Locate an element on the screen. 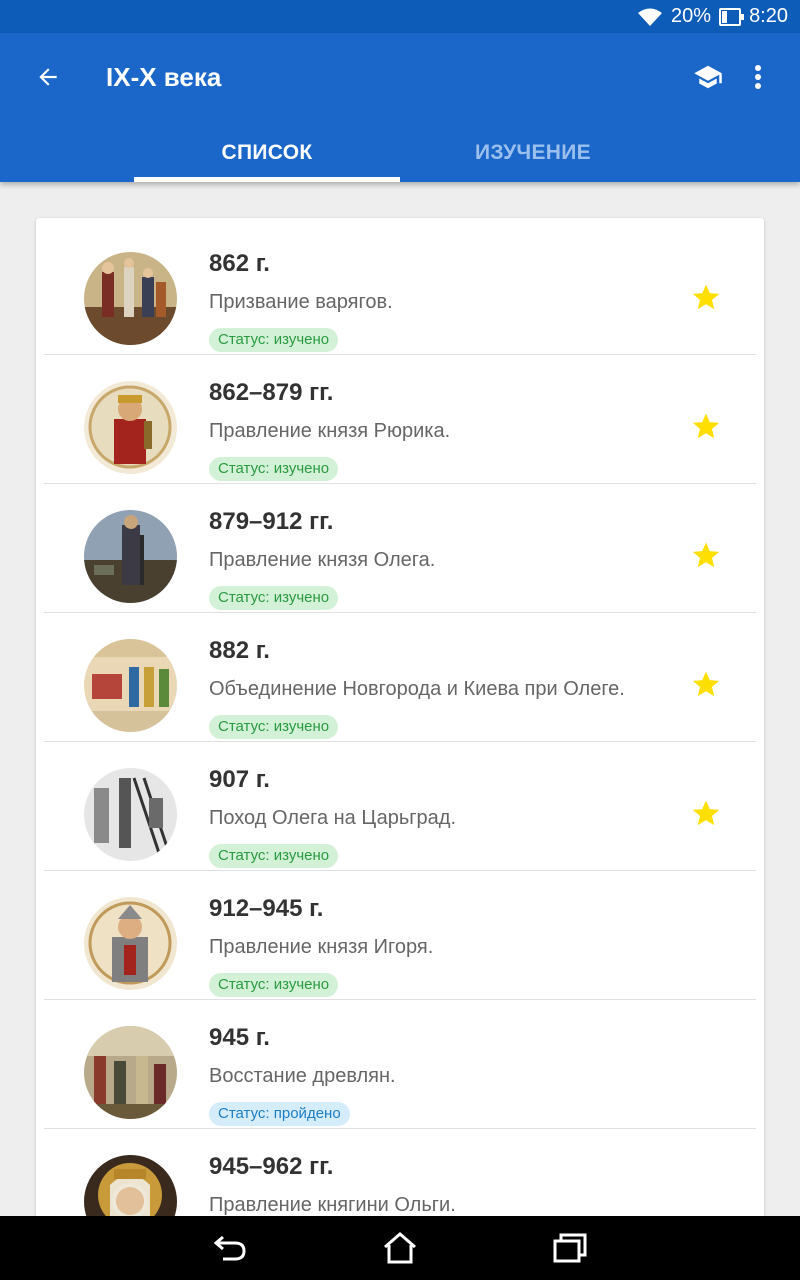 The image size is (800, 1280). status-badge: Статус: пройдено is located at coordinates (279, 1114).